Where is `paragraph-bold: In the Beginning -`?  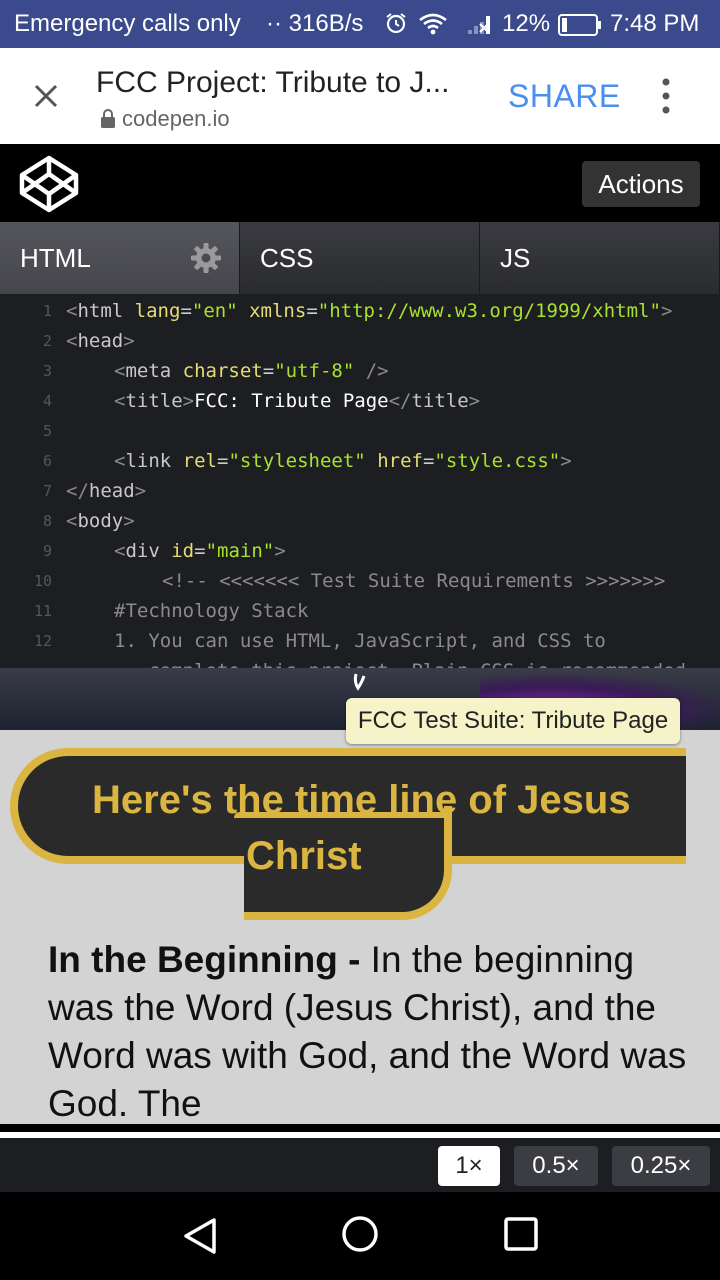
paragraph-bold: In the Beginning - is located at coordinates (204, 959).